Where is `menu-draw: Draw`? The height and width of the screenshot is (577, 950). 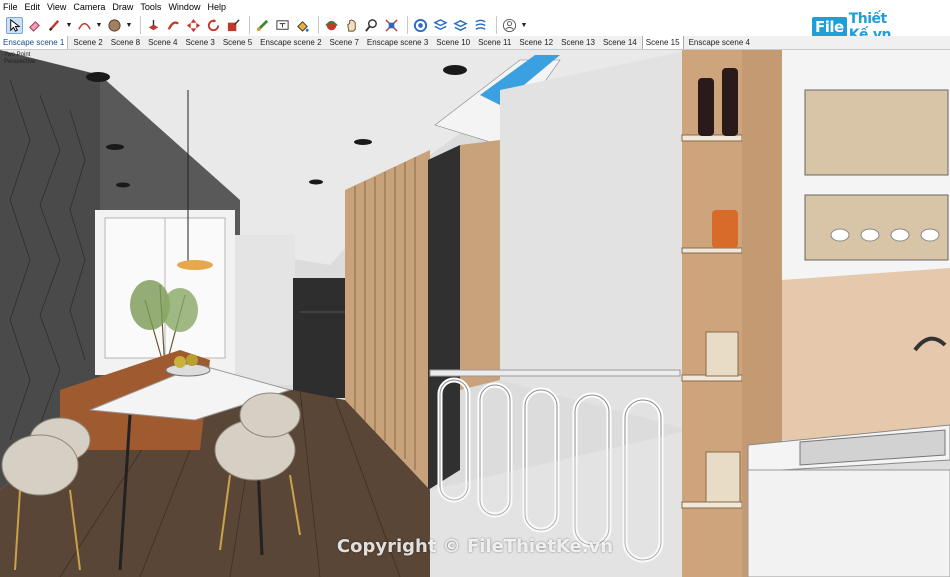 menu-draw: Draw is located at coordinates (122, 7).